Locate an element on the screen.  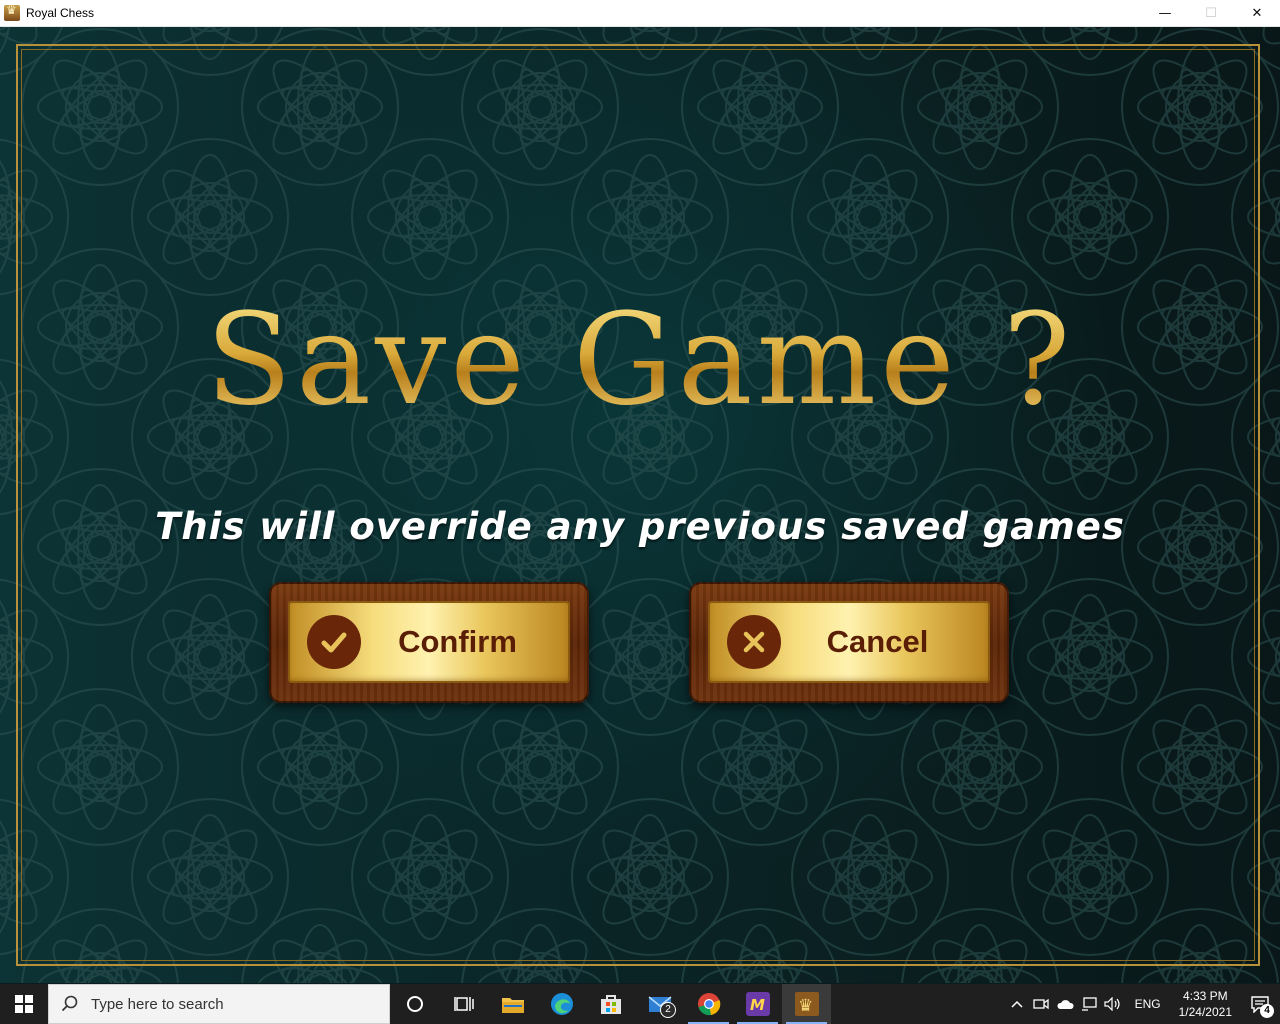
action-center-button: 4 is located at coordinates (1260, 1004).